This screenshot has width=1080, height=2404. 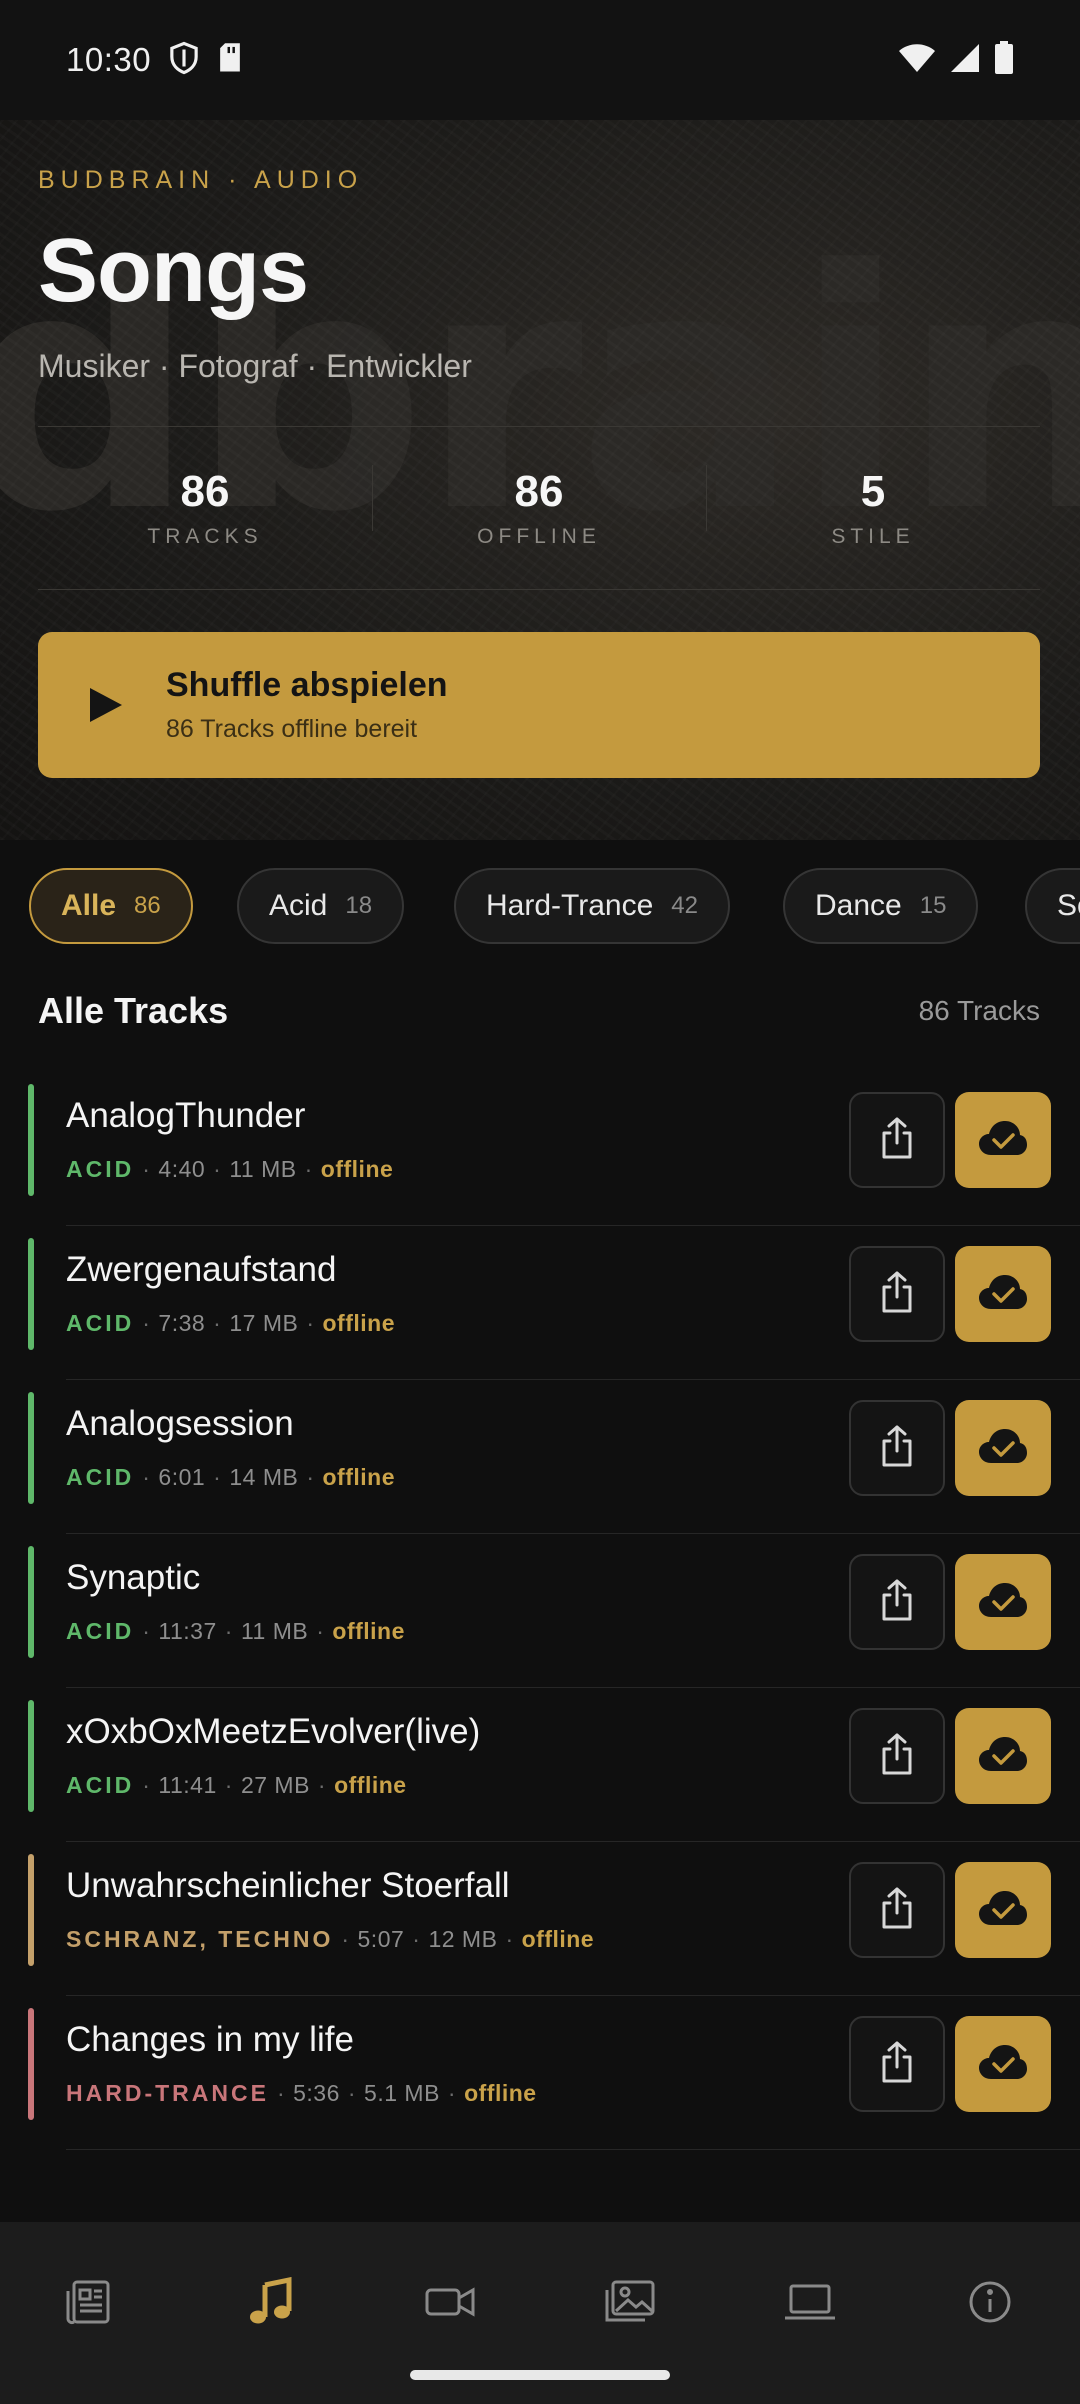 I want to click on shuffle-title: Shuffle abspielen, so click(x=307, y=685).